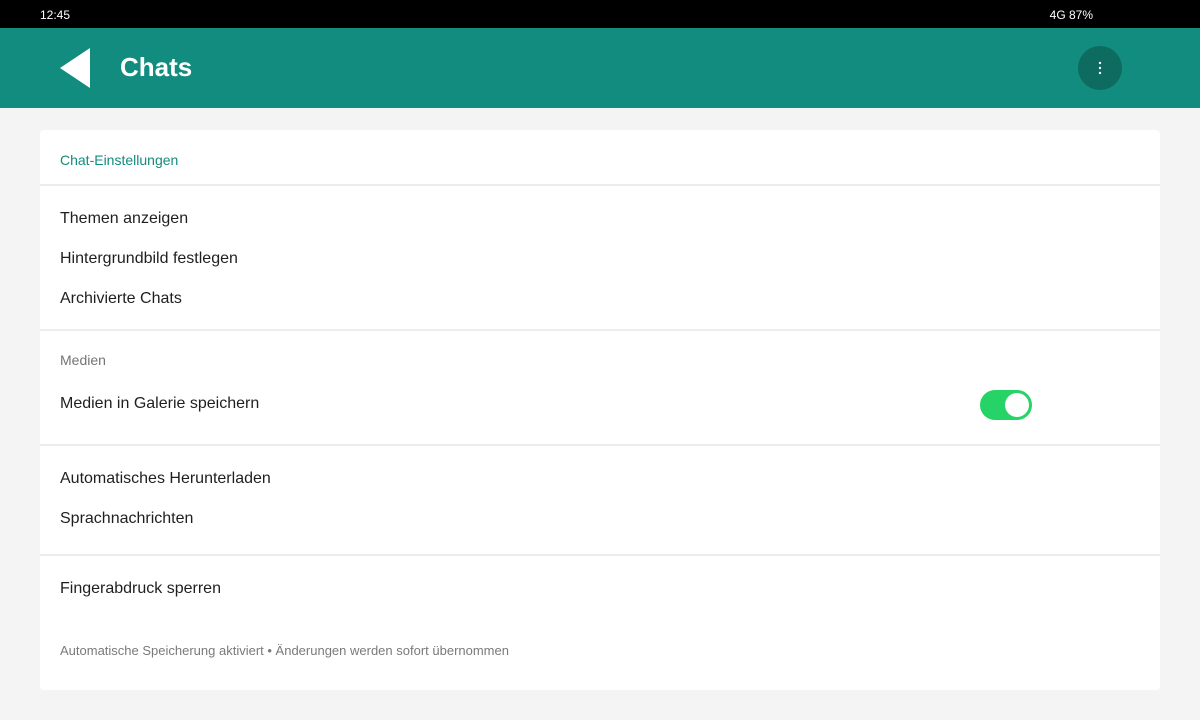 This screenshot has height=720, width=1200. What do you see at coordinates (600, 68) in the screenshot?
I see `app-bar: Chats` at bounding box center [600, 68].